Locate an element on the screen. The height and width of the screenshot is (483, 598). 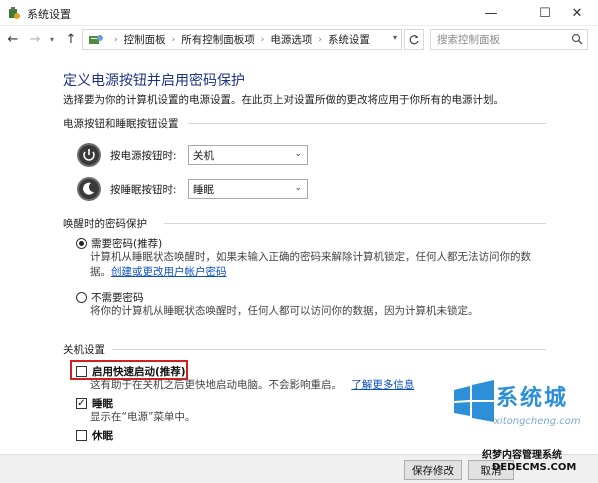
close-button: ✕ is located at coordinates (577, 13).